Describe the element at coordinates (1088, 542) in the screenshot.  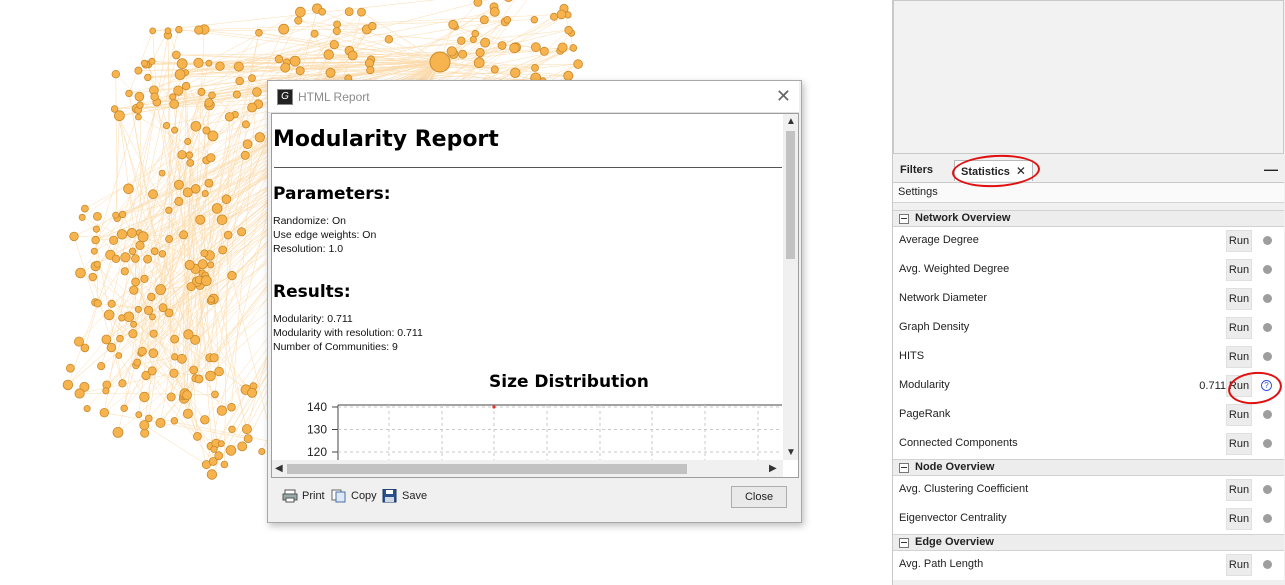
I see `section-header: Edge Overview` at that location.